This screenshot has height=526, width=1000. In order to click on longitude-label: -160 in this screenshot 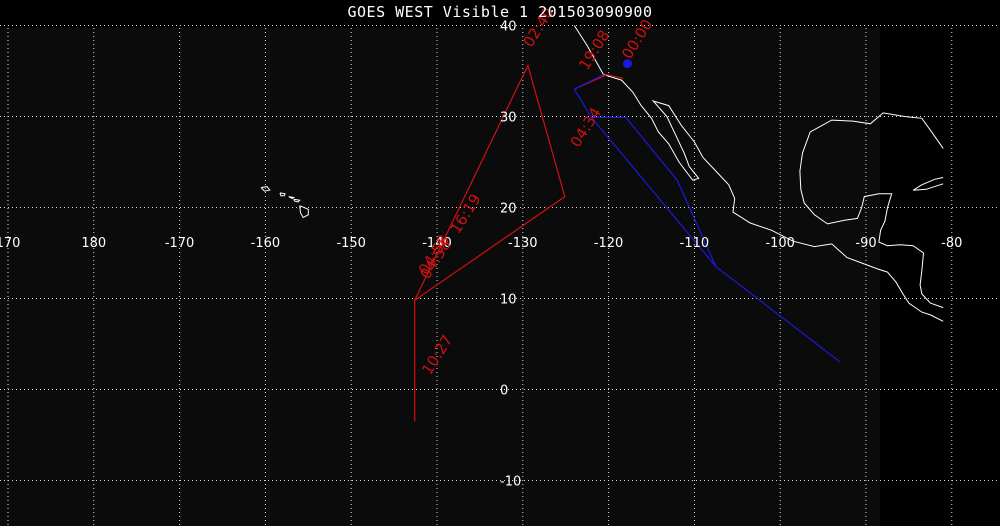, I will do `click(266, 243)`.